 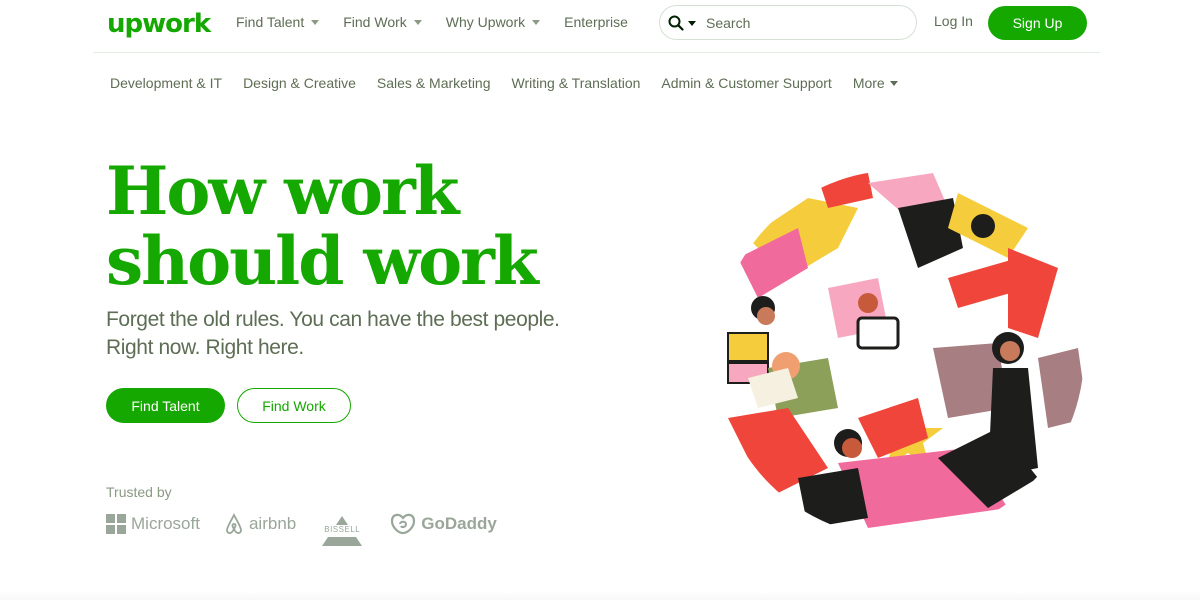 What do you see at coordinates (322, 261) in the screenshot?
I see `hero-headline-line-2: should work` at bounding box center [322, 261].